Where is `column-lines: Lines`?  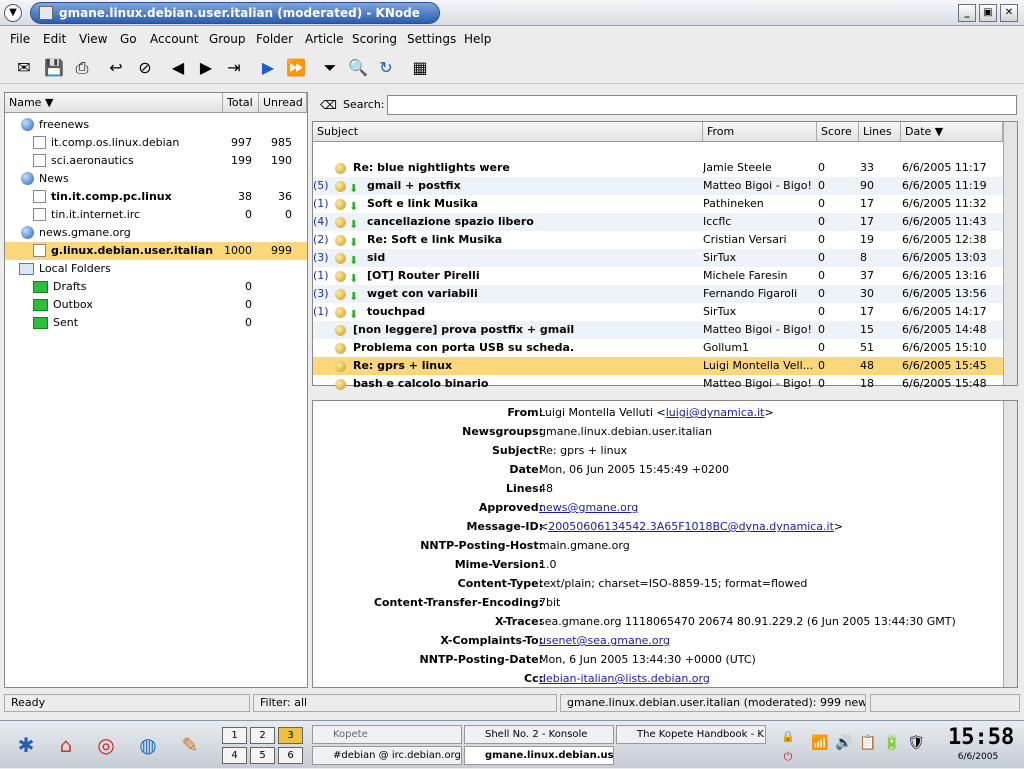
column-lines: Lines is located at coordinates (880, 132).